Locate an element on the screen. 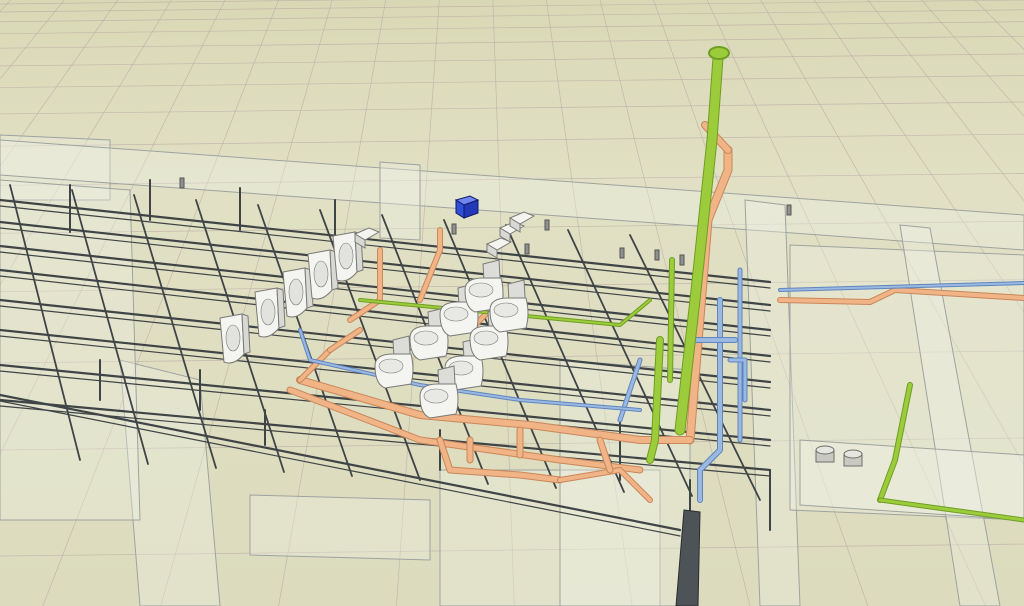 This screenshot has width=1024, height=606. selected-box is located at coordinates (467, 207).